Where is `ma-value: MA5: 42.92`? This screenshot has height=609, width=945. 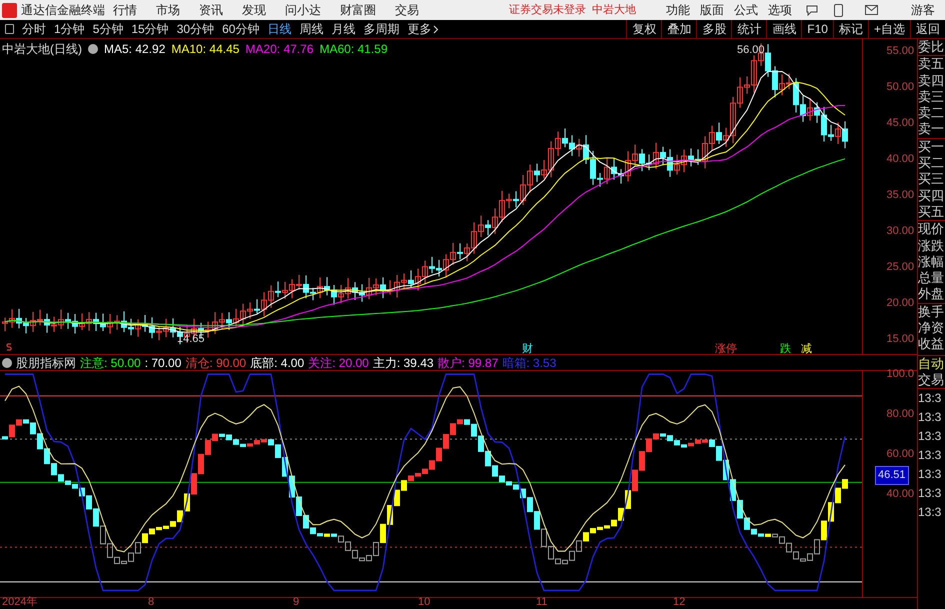 ma-value: MA5: 42.92 is located at coordinates (135, 49).